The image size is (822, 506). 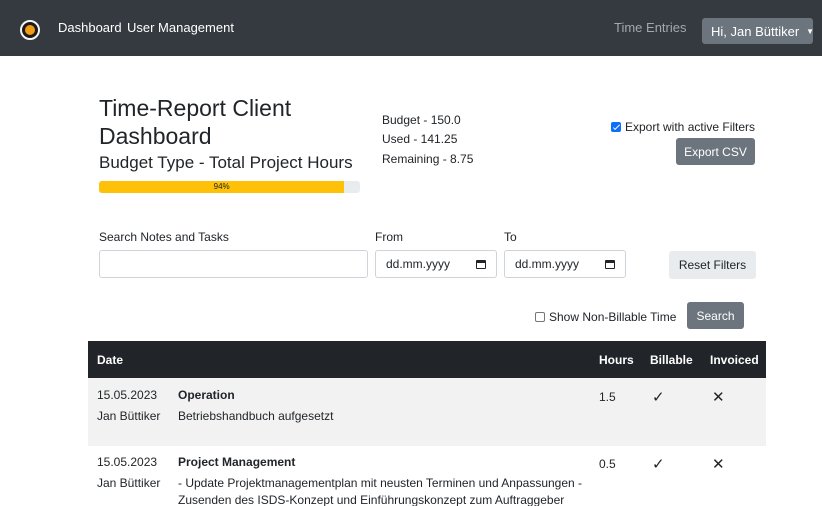 I want to click on to-date-input: dd.mm.yyyy, so click(x=565, y=264).